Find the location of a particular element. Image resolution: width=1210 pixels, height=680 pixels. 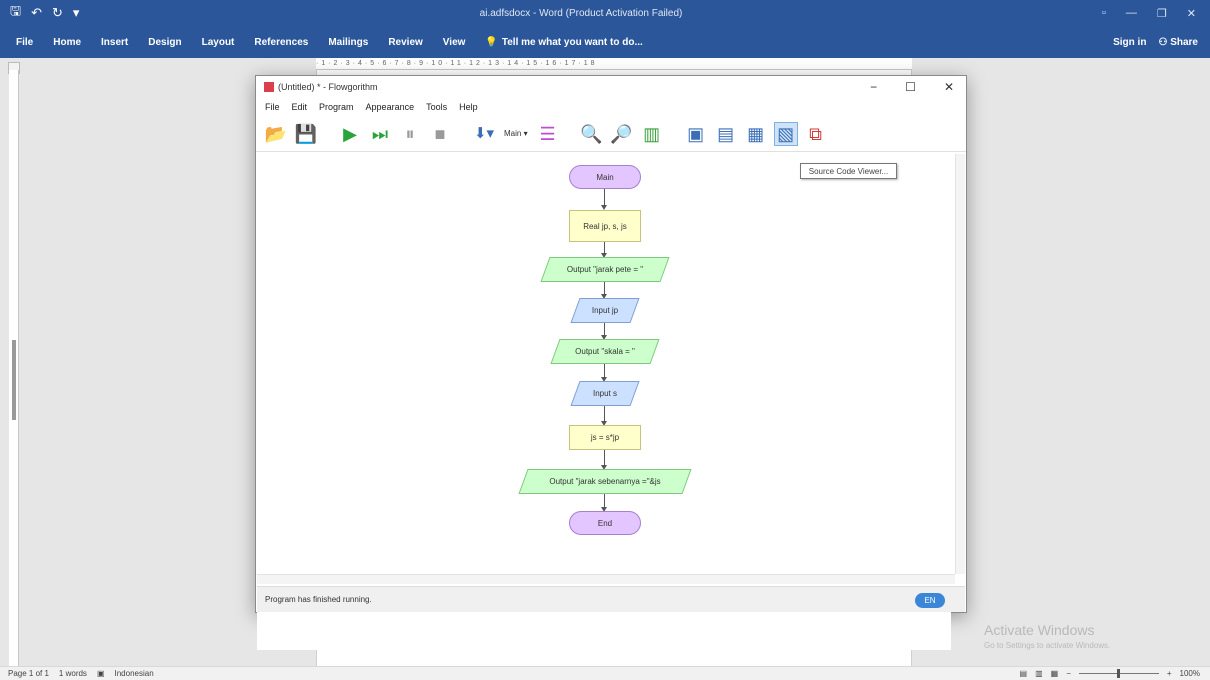

proofing-icon: ▣ is located at coordinates (101, 673).